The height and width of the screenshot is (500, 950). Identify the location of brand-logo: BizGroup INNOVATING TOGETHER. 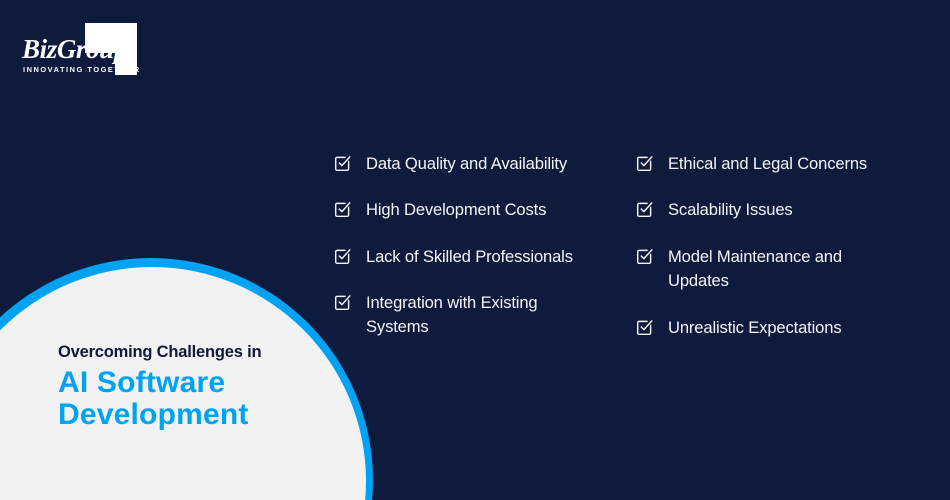
(102, 50).